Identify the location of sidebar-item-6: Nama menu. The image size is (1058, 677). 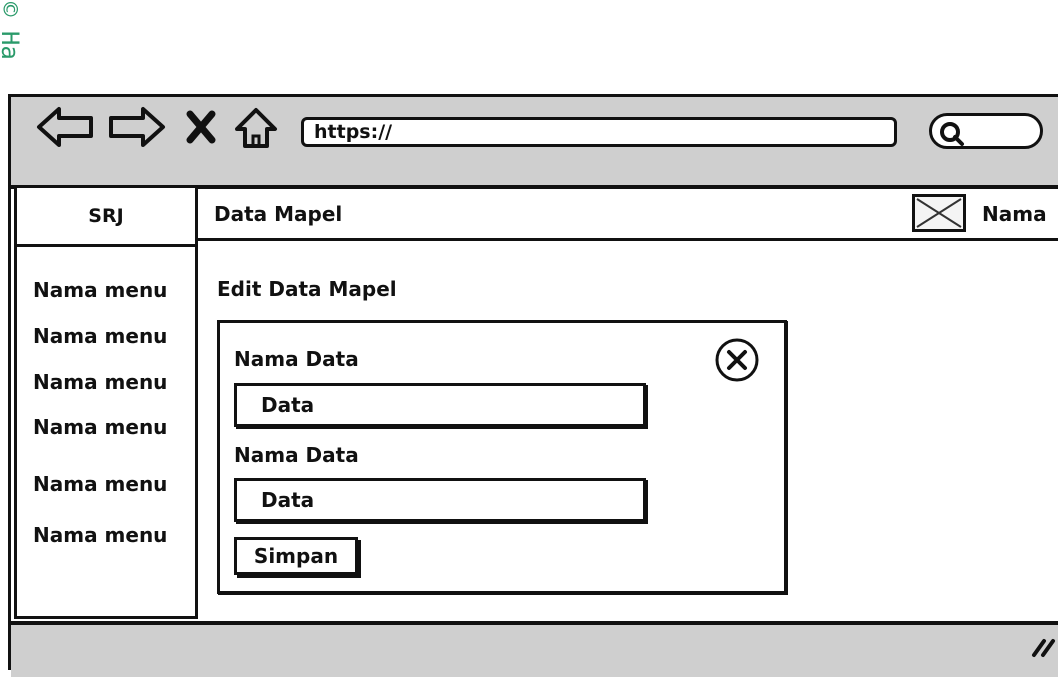
(100, 535).